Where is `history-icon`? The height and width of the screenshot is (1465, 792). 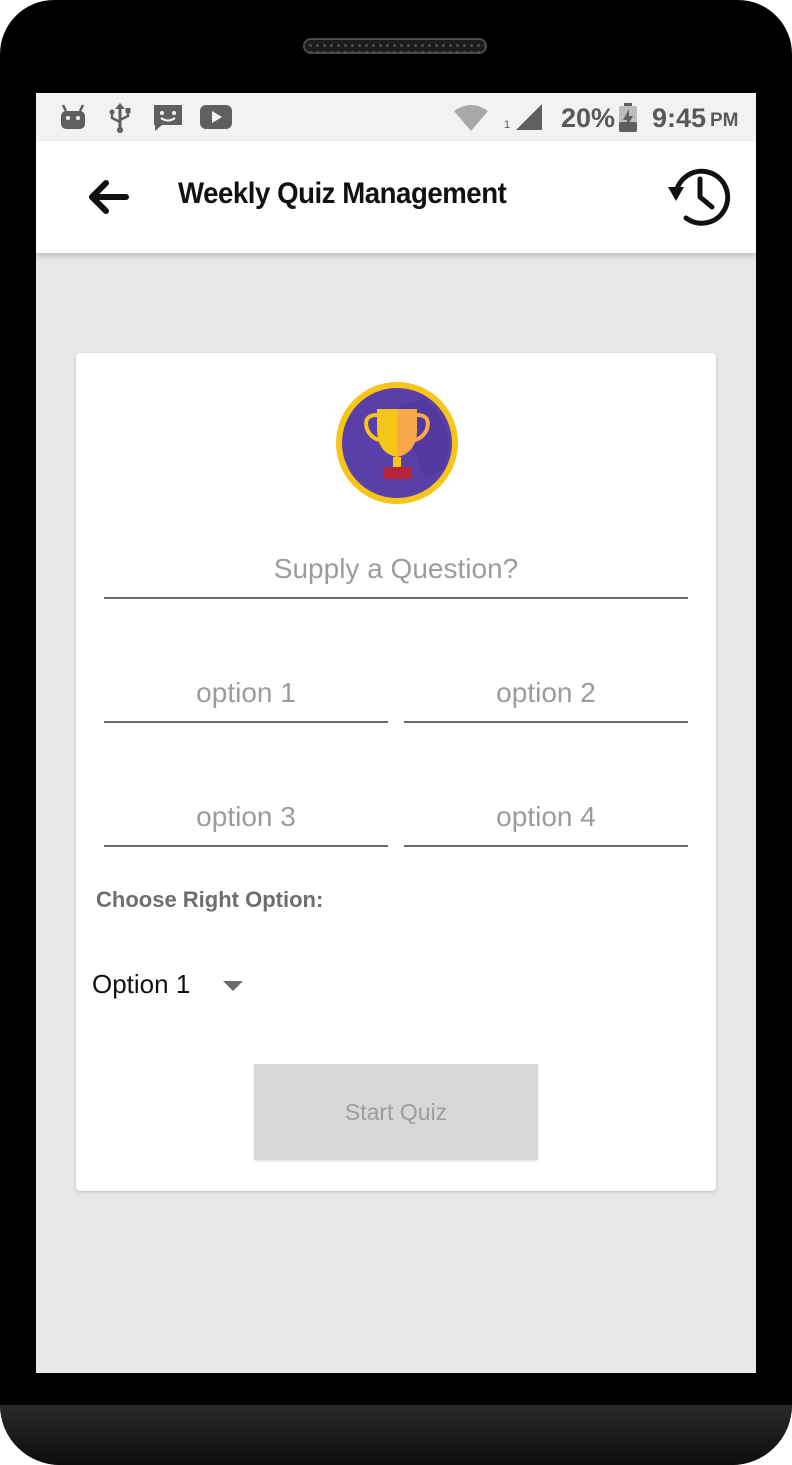 history-icon is located at coordinates (699, 197).